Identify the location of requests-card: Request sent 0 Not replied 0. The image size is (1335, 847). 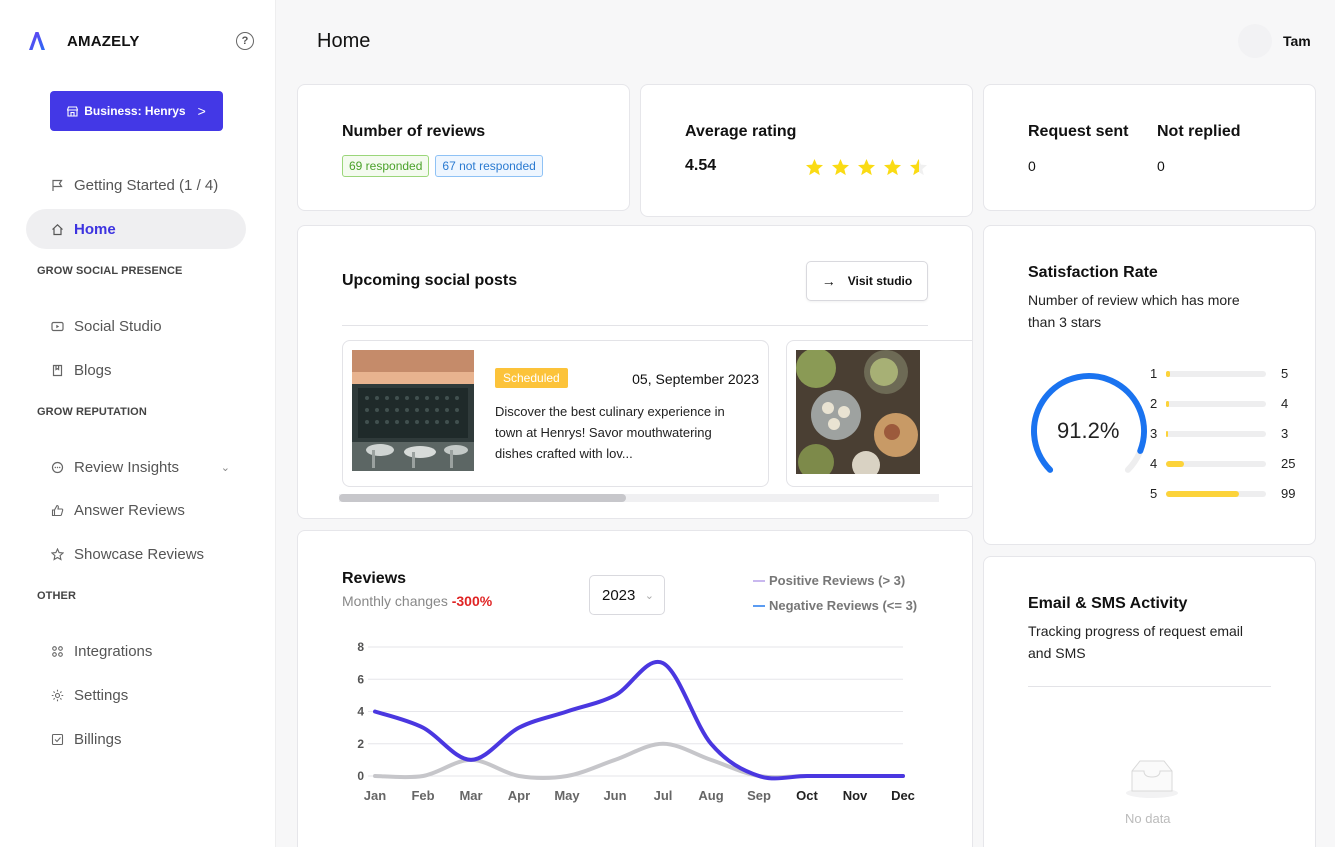
(1149, 147).